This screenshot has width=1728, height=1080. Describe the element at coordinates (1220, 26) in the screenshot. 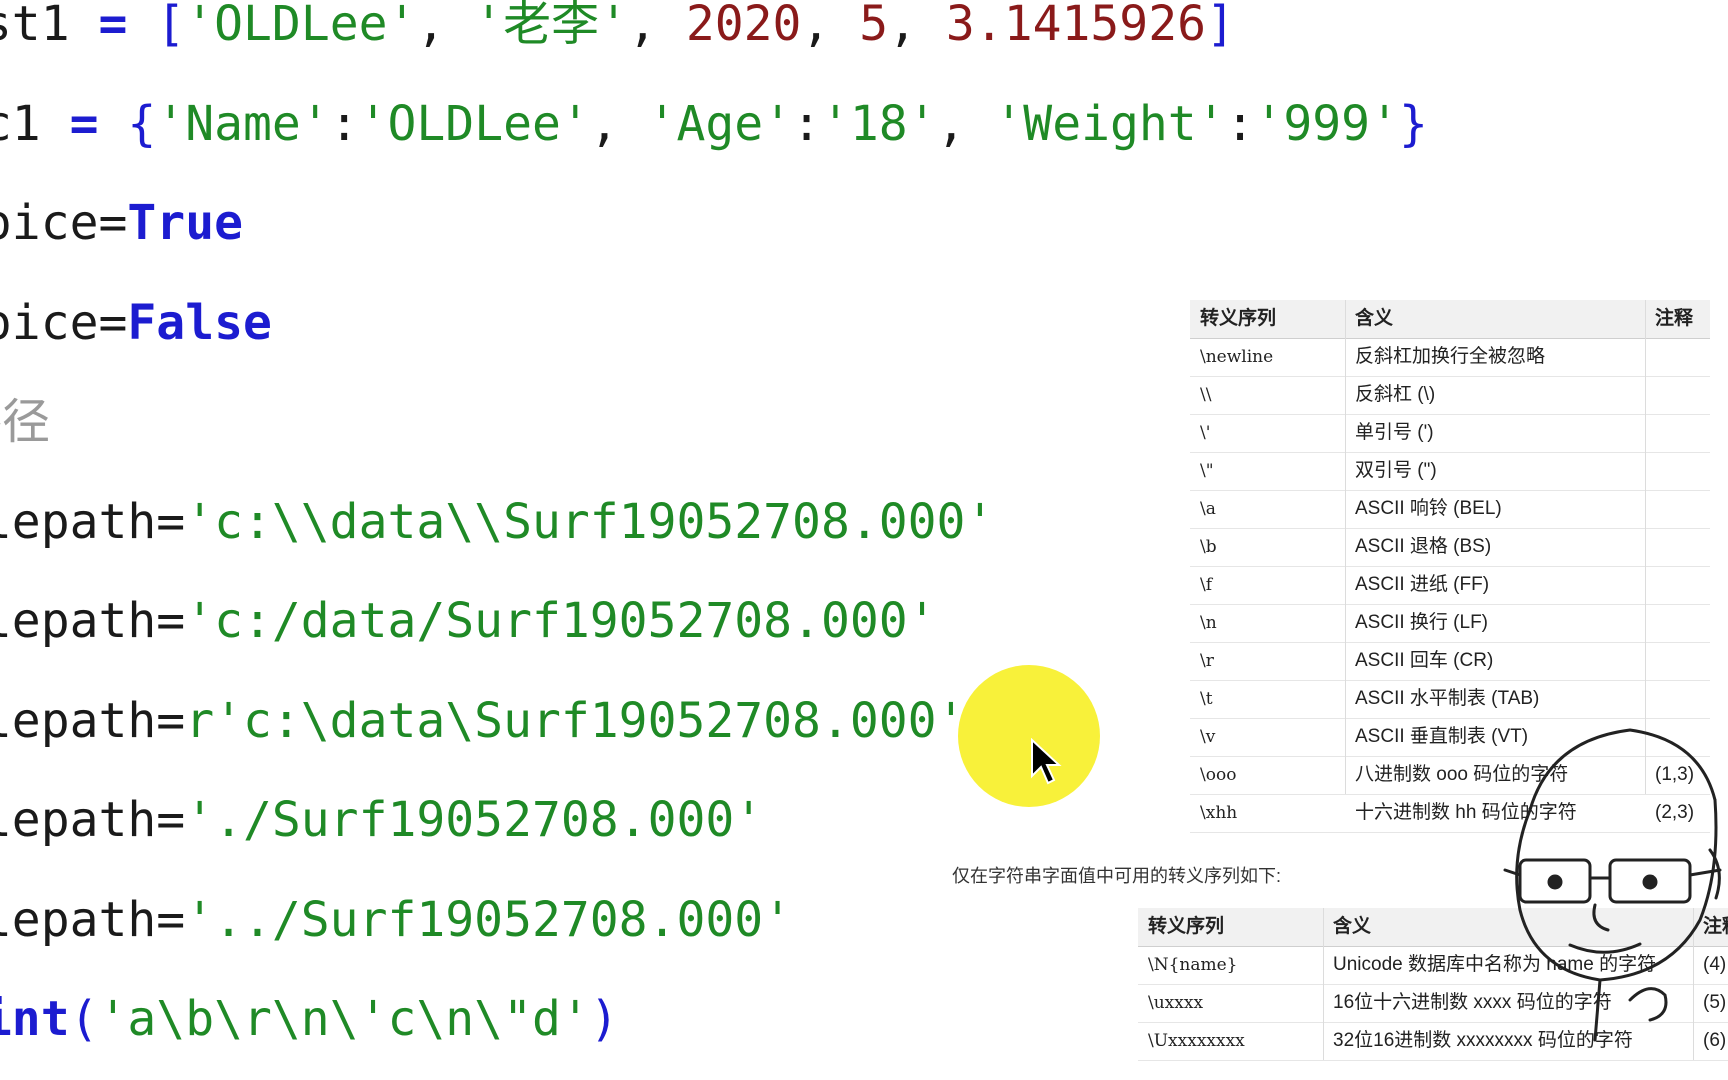

I see `code-token: ]` at that location.